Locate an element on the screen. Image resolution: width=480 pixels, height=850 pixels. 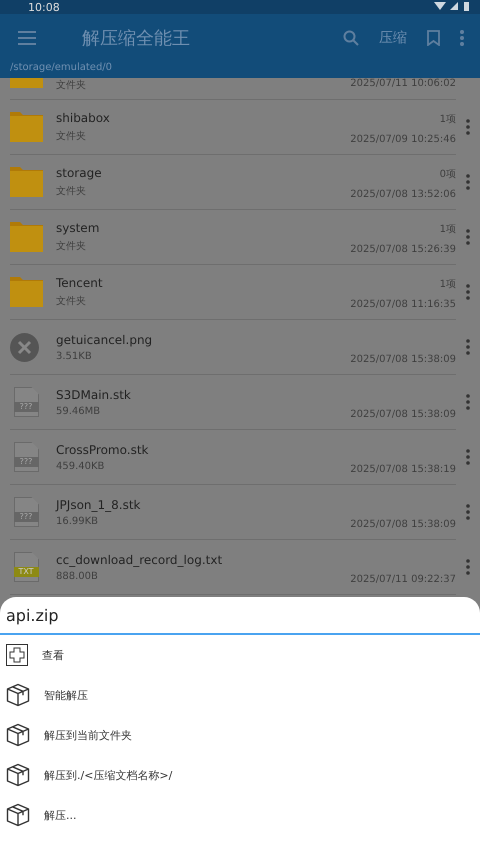
x-circle-icon is located at coordinates (24, 347).